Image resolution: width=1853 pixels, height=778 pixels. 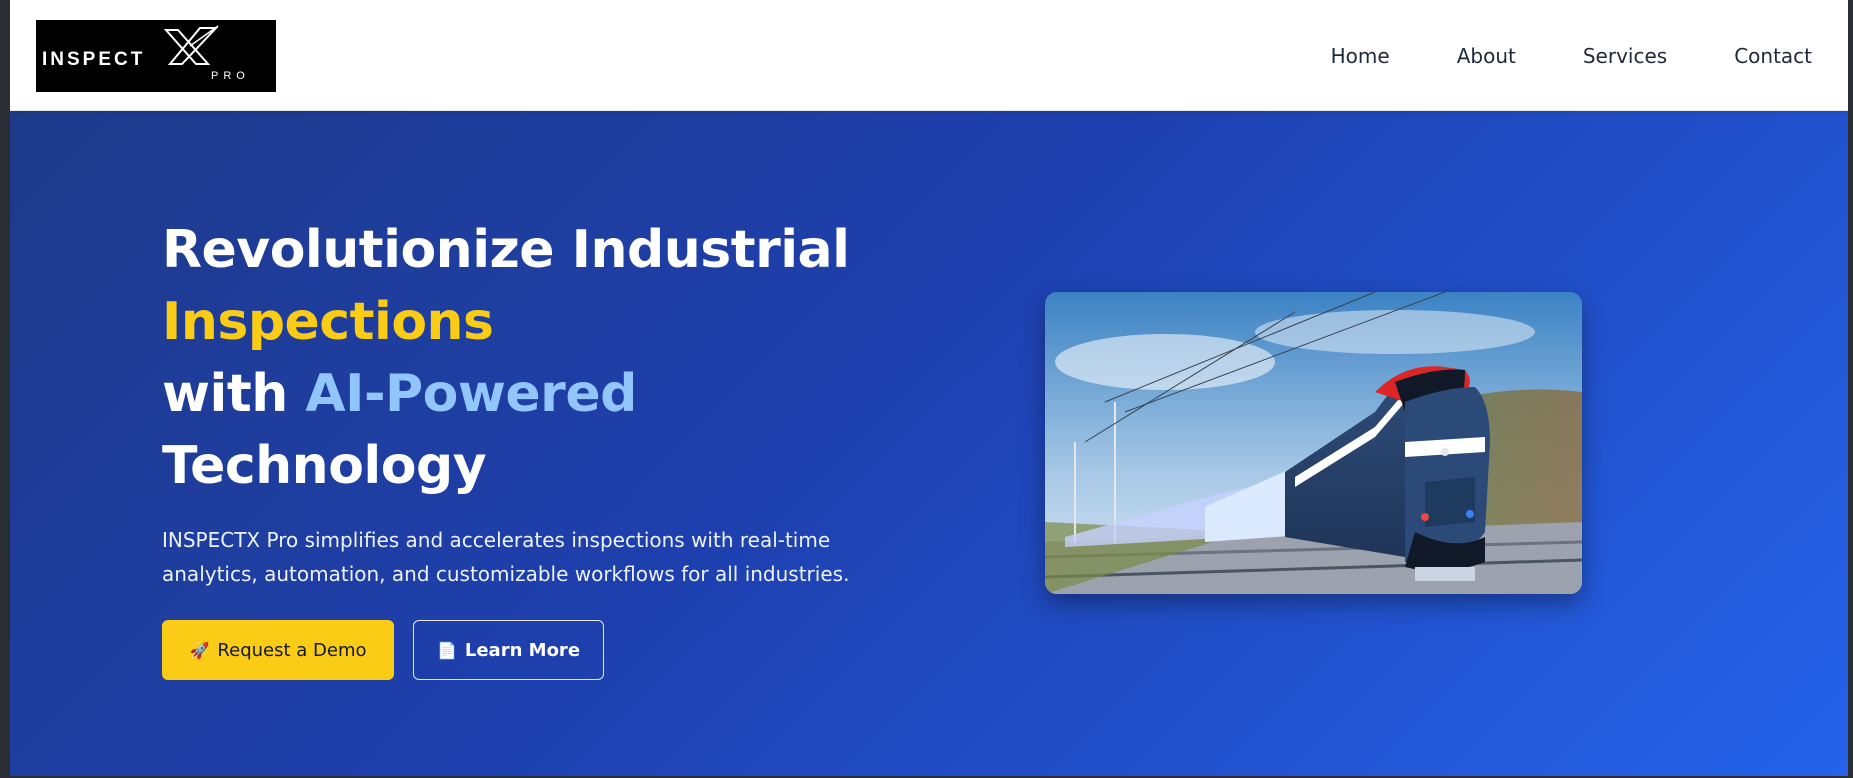 I want to click on site-header: INSPECT PRO Home About Services Contact, so click(x=929, y=55).